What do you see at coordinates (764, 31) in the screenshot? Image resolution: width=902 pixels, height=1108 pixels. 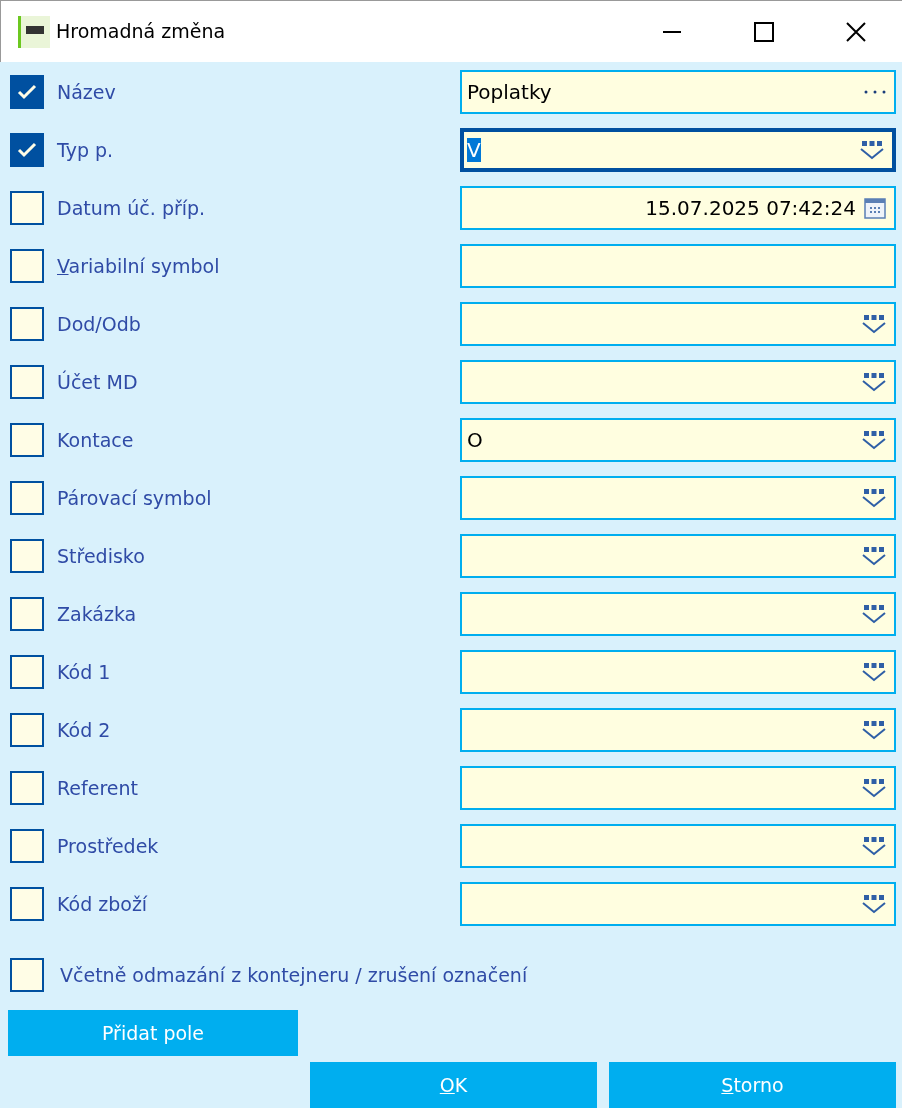 I see `maximize-icon` at bounding box center [764, 31].